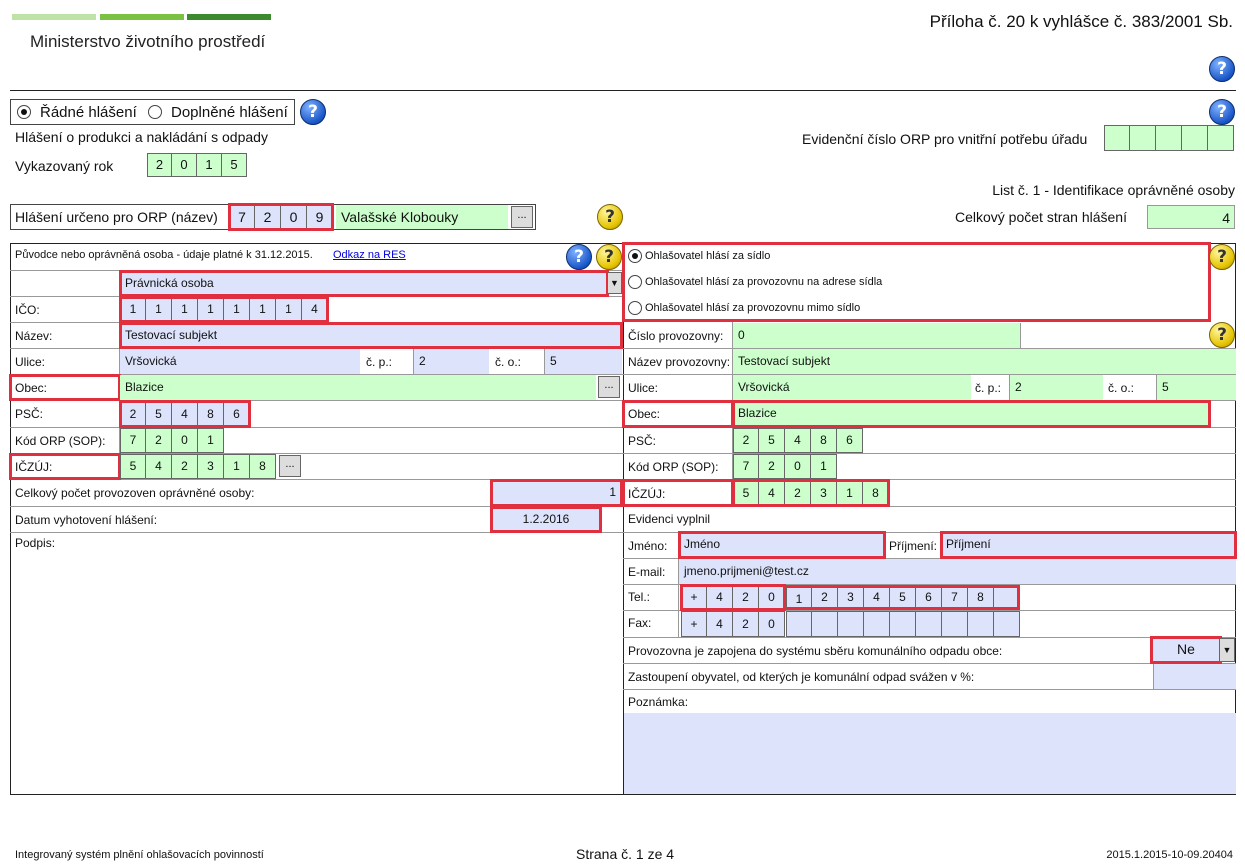  Describe the element at coordinates (320, 217) in the screenshot. I see `digit-cell: 9` at that location.